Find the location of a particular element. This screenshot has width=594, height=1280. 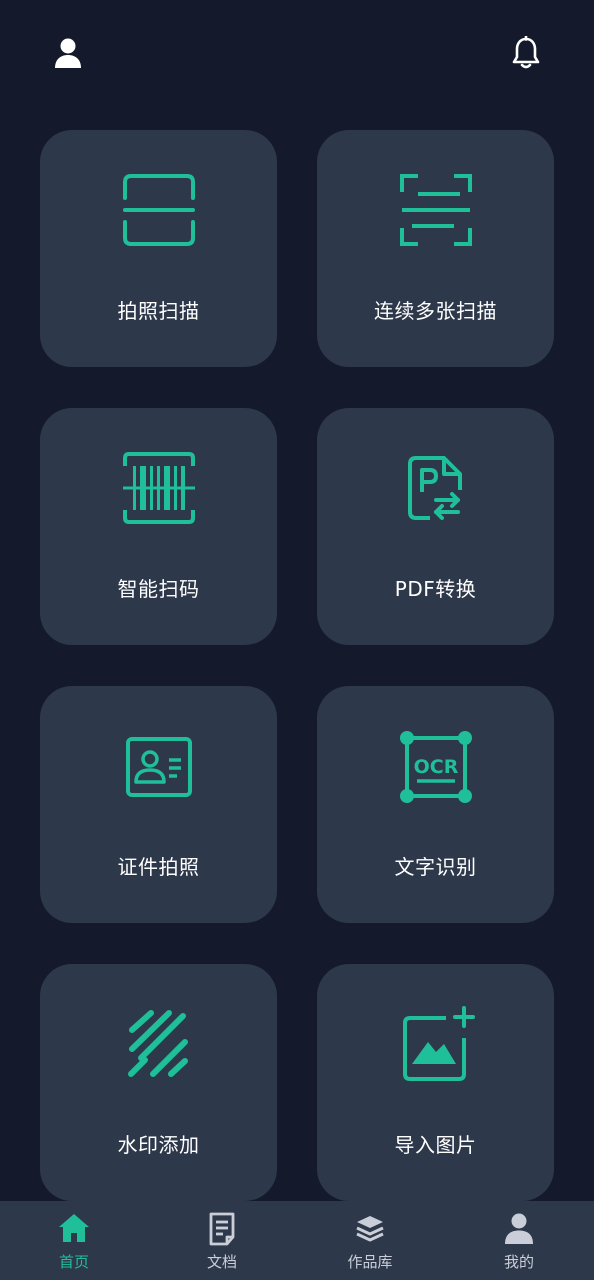

ocr-icon: OCR is located at coordinates (435, 767).